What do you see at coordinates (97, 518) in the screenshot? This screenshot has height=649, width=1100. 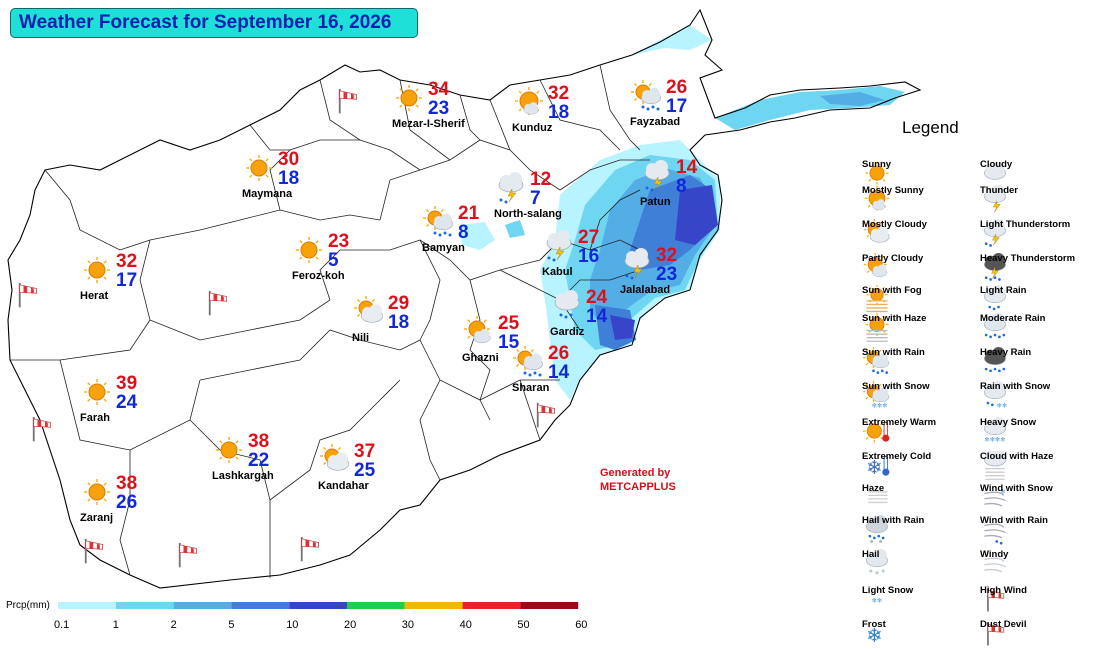 I see `city-name: Zaranj` at bounding box center [97, 518].